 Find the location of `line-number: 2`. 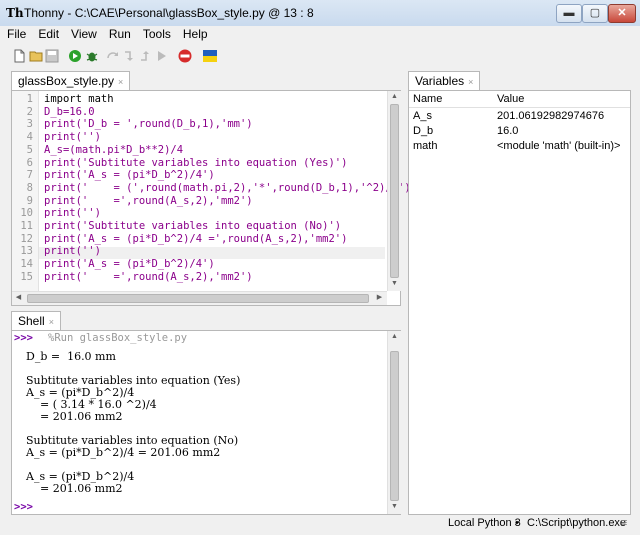

line-number: 2 is located at coordinates (29, 111).